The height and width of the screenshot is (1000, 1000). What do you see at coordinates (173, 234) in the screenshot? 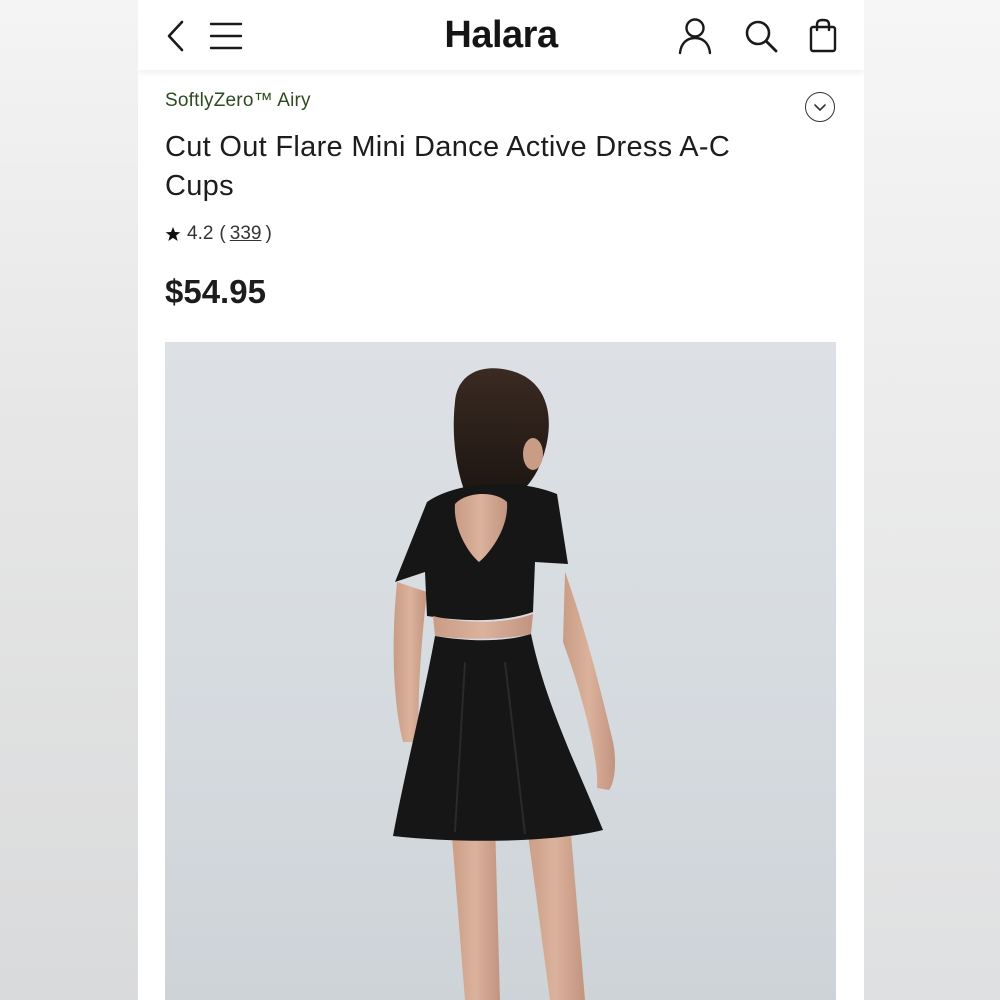
I see `star-icon` at bounding box center [173, 234].